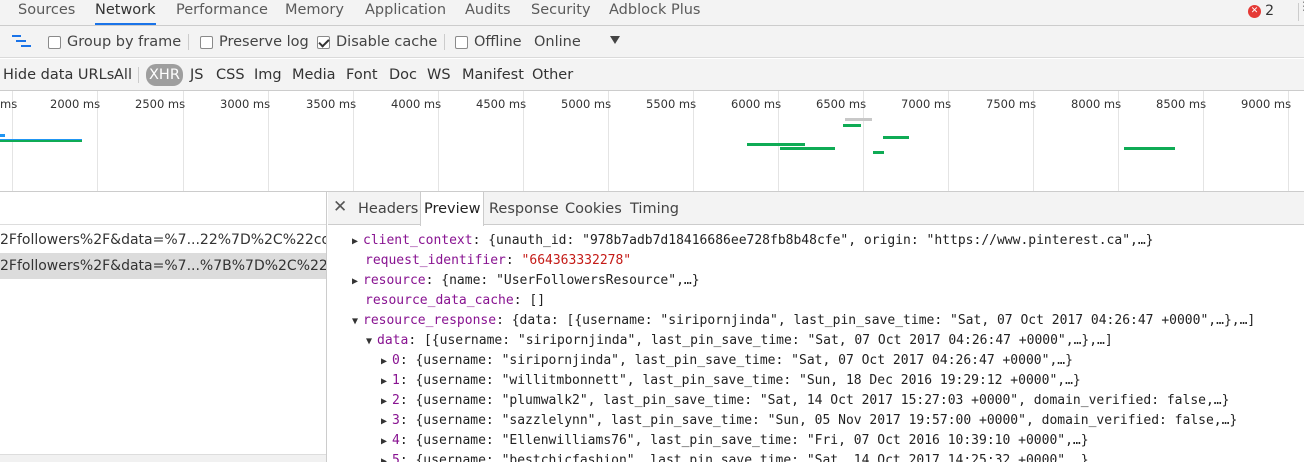 The height and width of the screenshot is (462, 1304). Describe the element at coordinates (1255, 11) in the screenshot. I see `error-icon: ✕` at that location.